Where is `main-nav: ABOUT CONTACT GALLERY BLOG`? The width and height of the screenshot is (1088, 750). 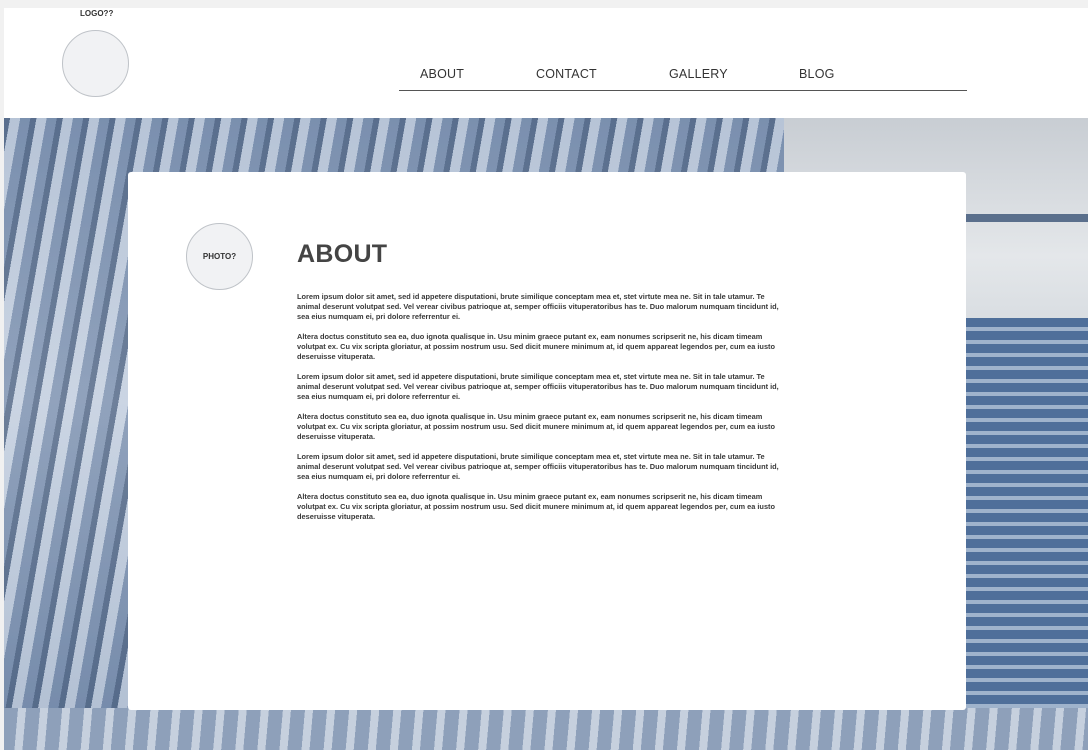 main-nav: ABOUT CONTACT GALLERY BLOG is located at coordinates (683, 77).